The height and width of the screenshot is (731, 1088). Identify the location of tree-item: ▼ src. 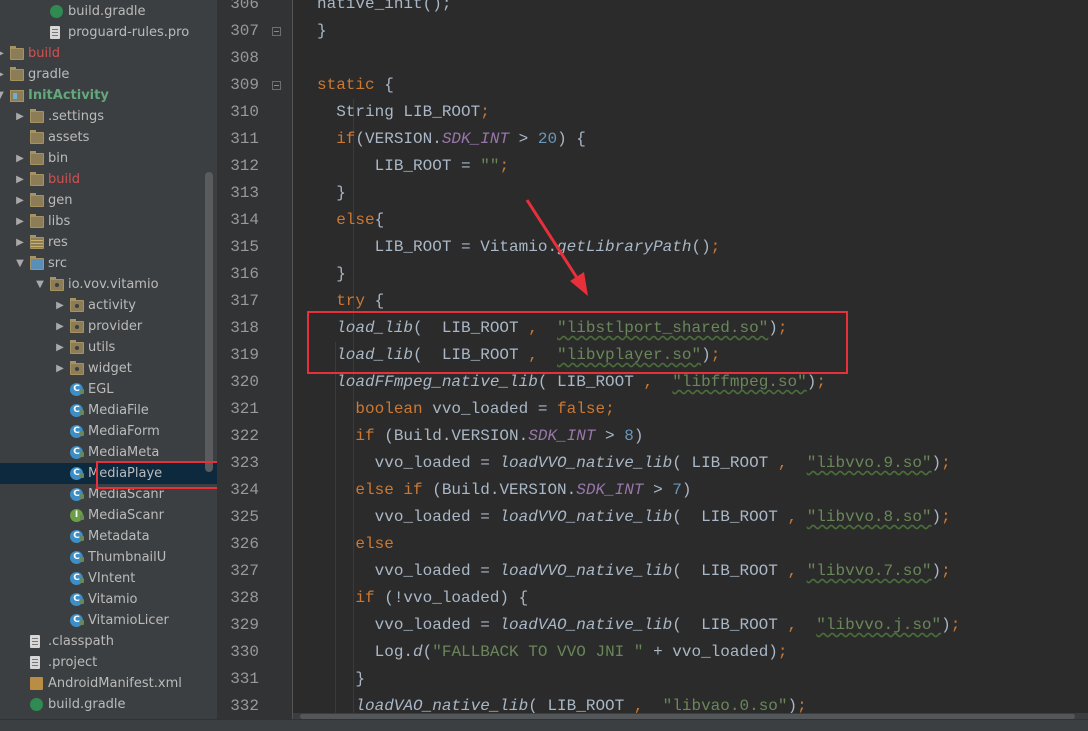
(102, 263).